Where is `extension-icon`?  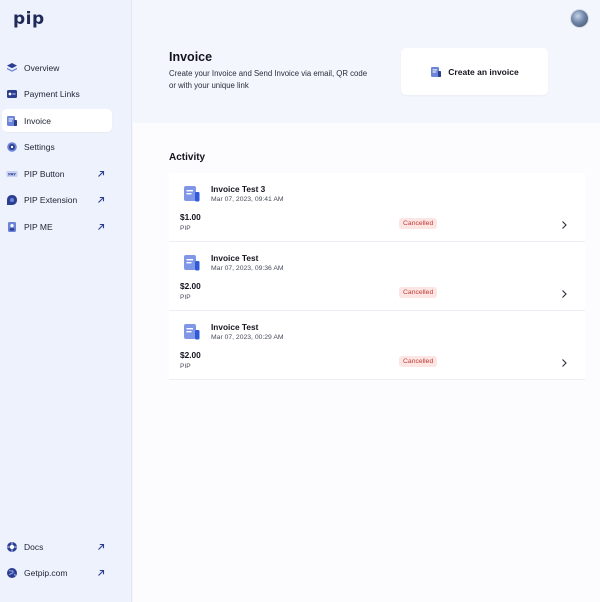
extension-icon is located at coordinates (12, 200).